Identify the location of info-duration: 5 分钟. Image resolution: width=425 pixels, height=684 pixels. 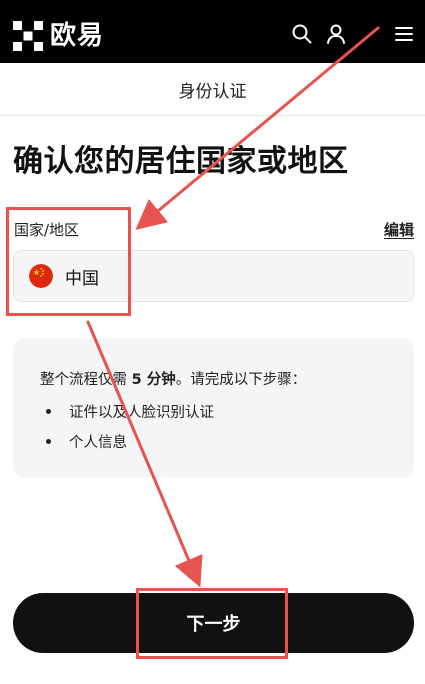
(153, 380).